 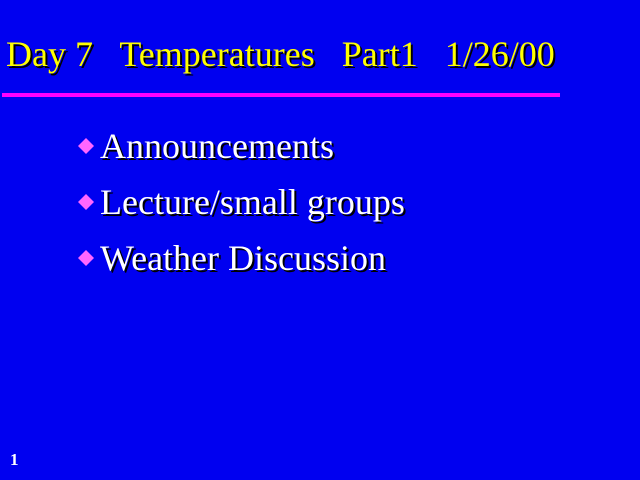 I want to click on slide-number: 1, so click(x=14, y=459).